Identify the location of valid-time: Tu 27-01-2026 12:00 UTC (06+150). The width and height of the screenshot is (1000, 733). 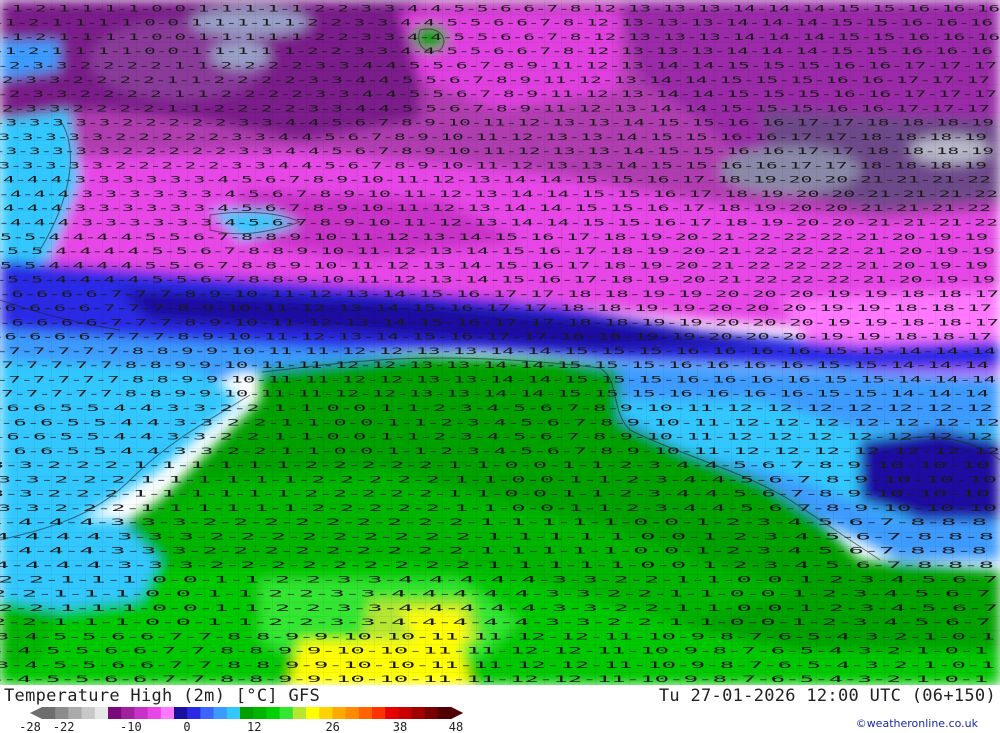
(827, 696).